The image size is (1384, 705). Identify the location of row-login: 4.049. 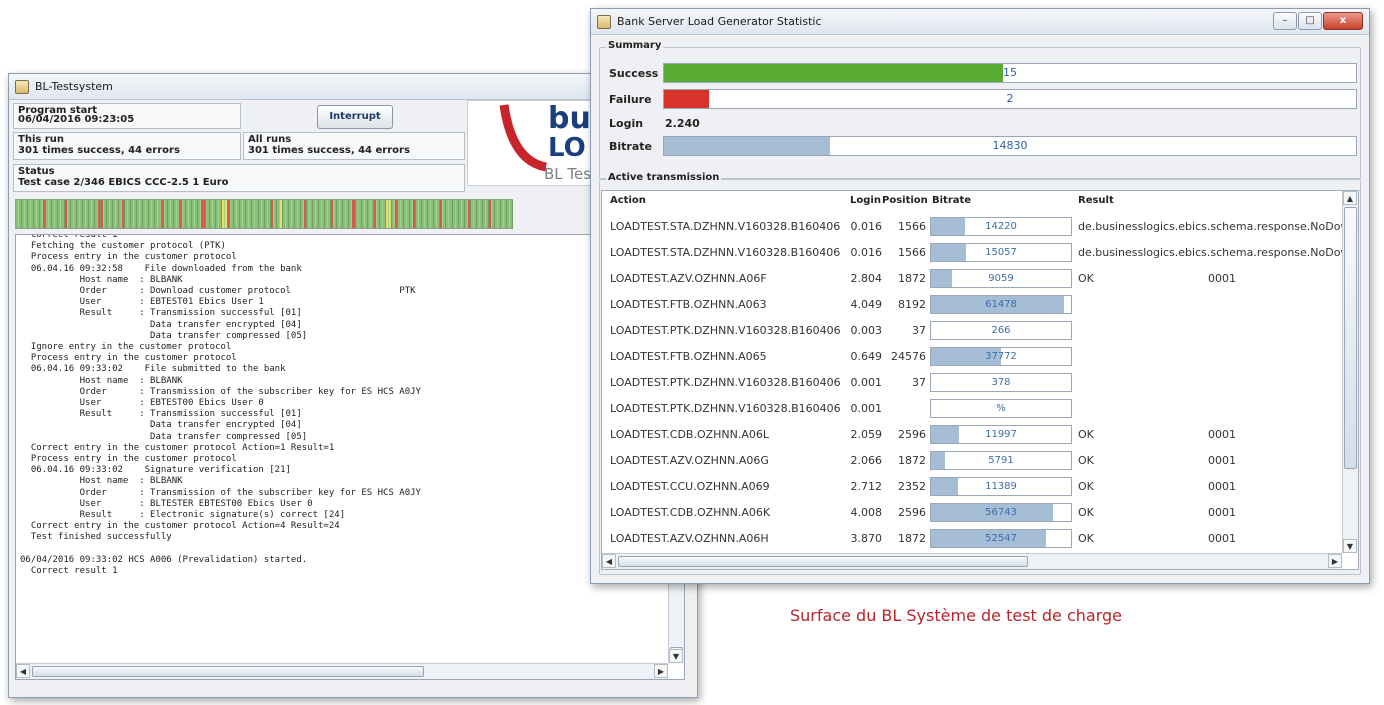
(866, 304).